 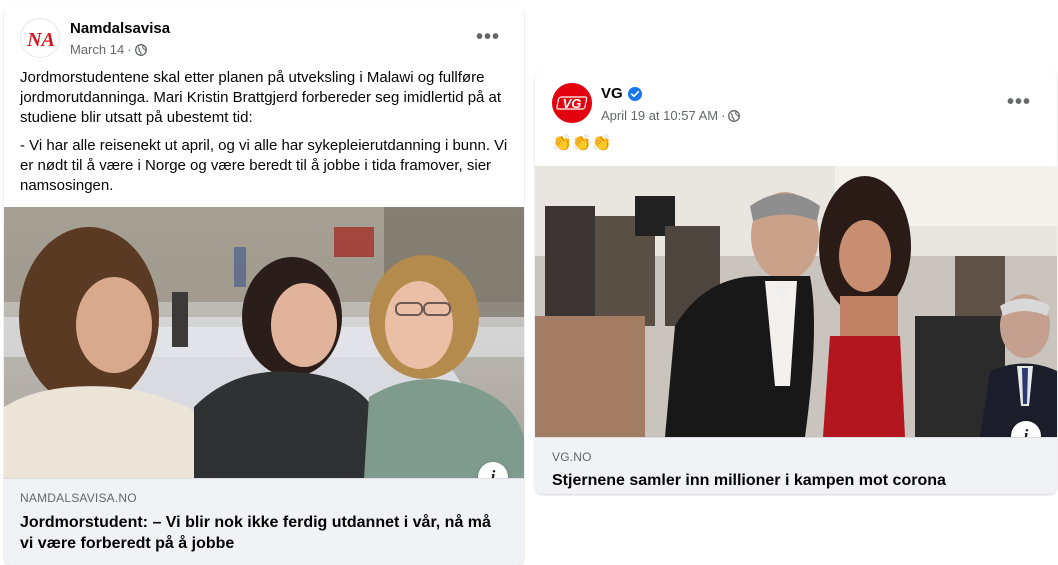 What do you see at coordinates (264, 35) in the screenshot?
I see `post-header: NA Namdalsavisa March 14 · •••` at bounding box center [264, 35].